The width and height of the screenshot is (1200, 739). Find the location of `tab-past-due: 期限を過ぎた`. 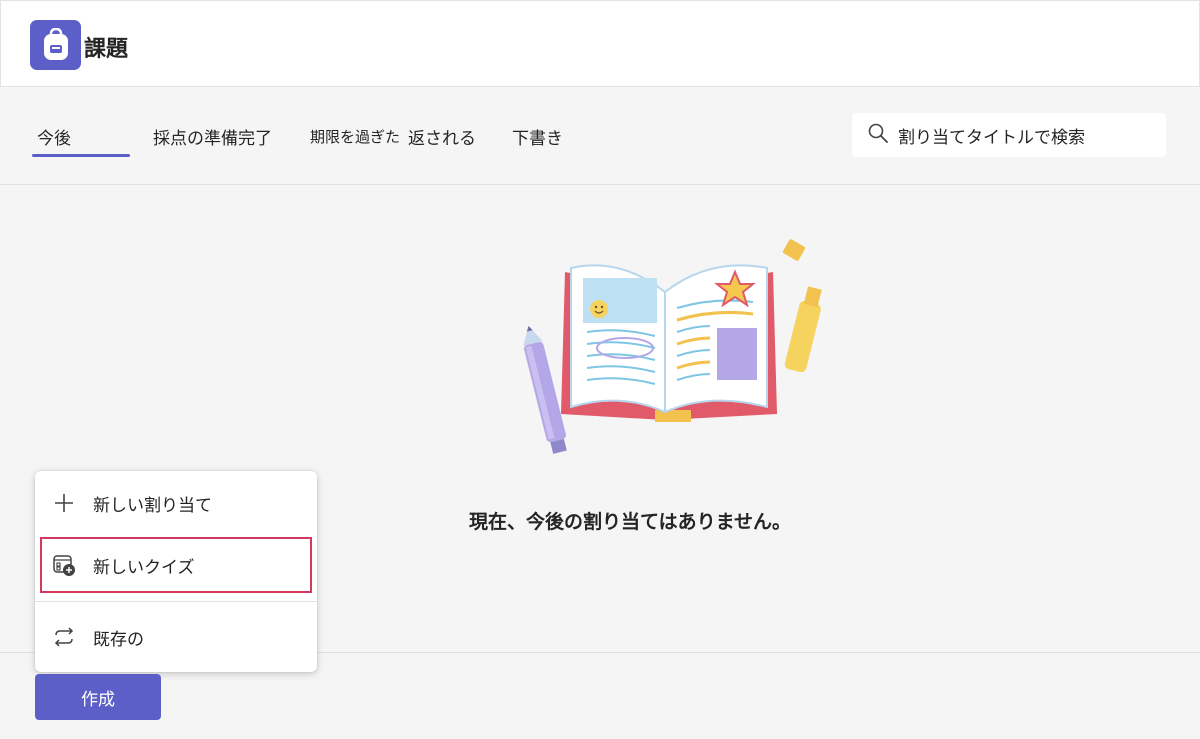

tab-past-due: 期限を過ぎた is located at coordinates (355, 136).